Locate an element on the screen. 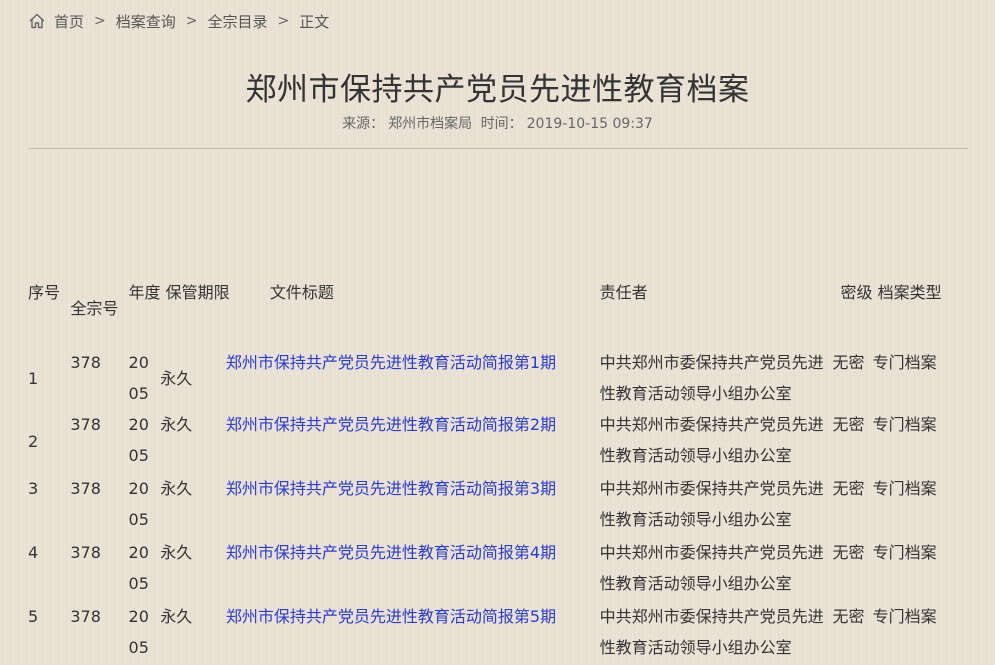  document-title-link: 郑州市保持共产党员先进性教育活动简报第3期 is located at coordinates (391, 488).